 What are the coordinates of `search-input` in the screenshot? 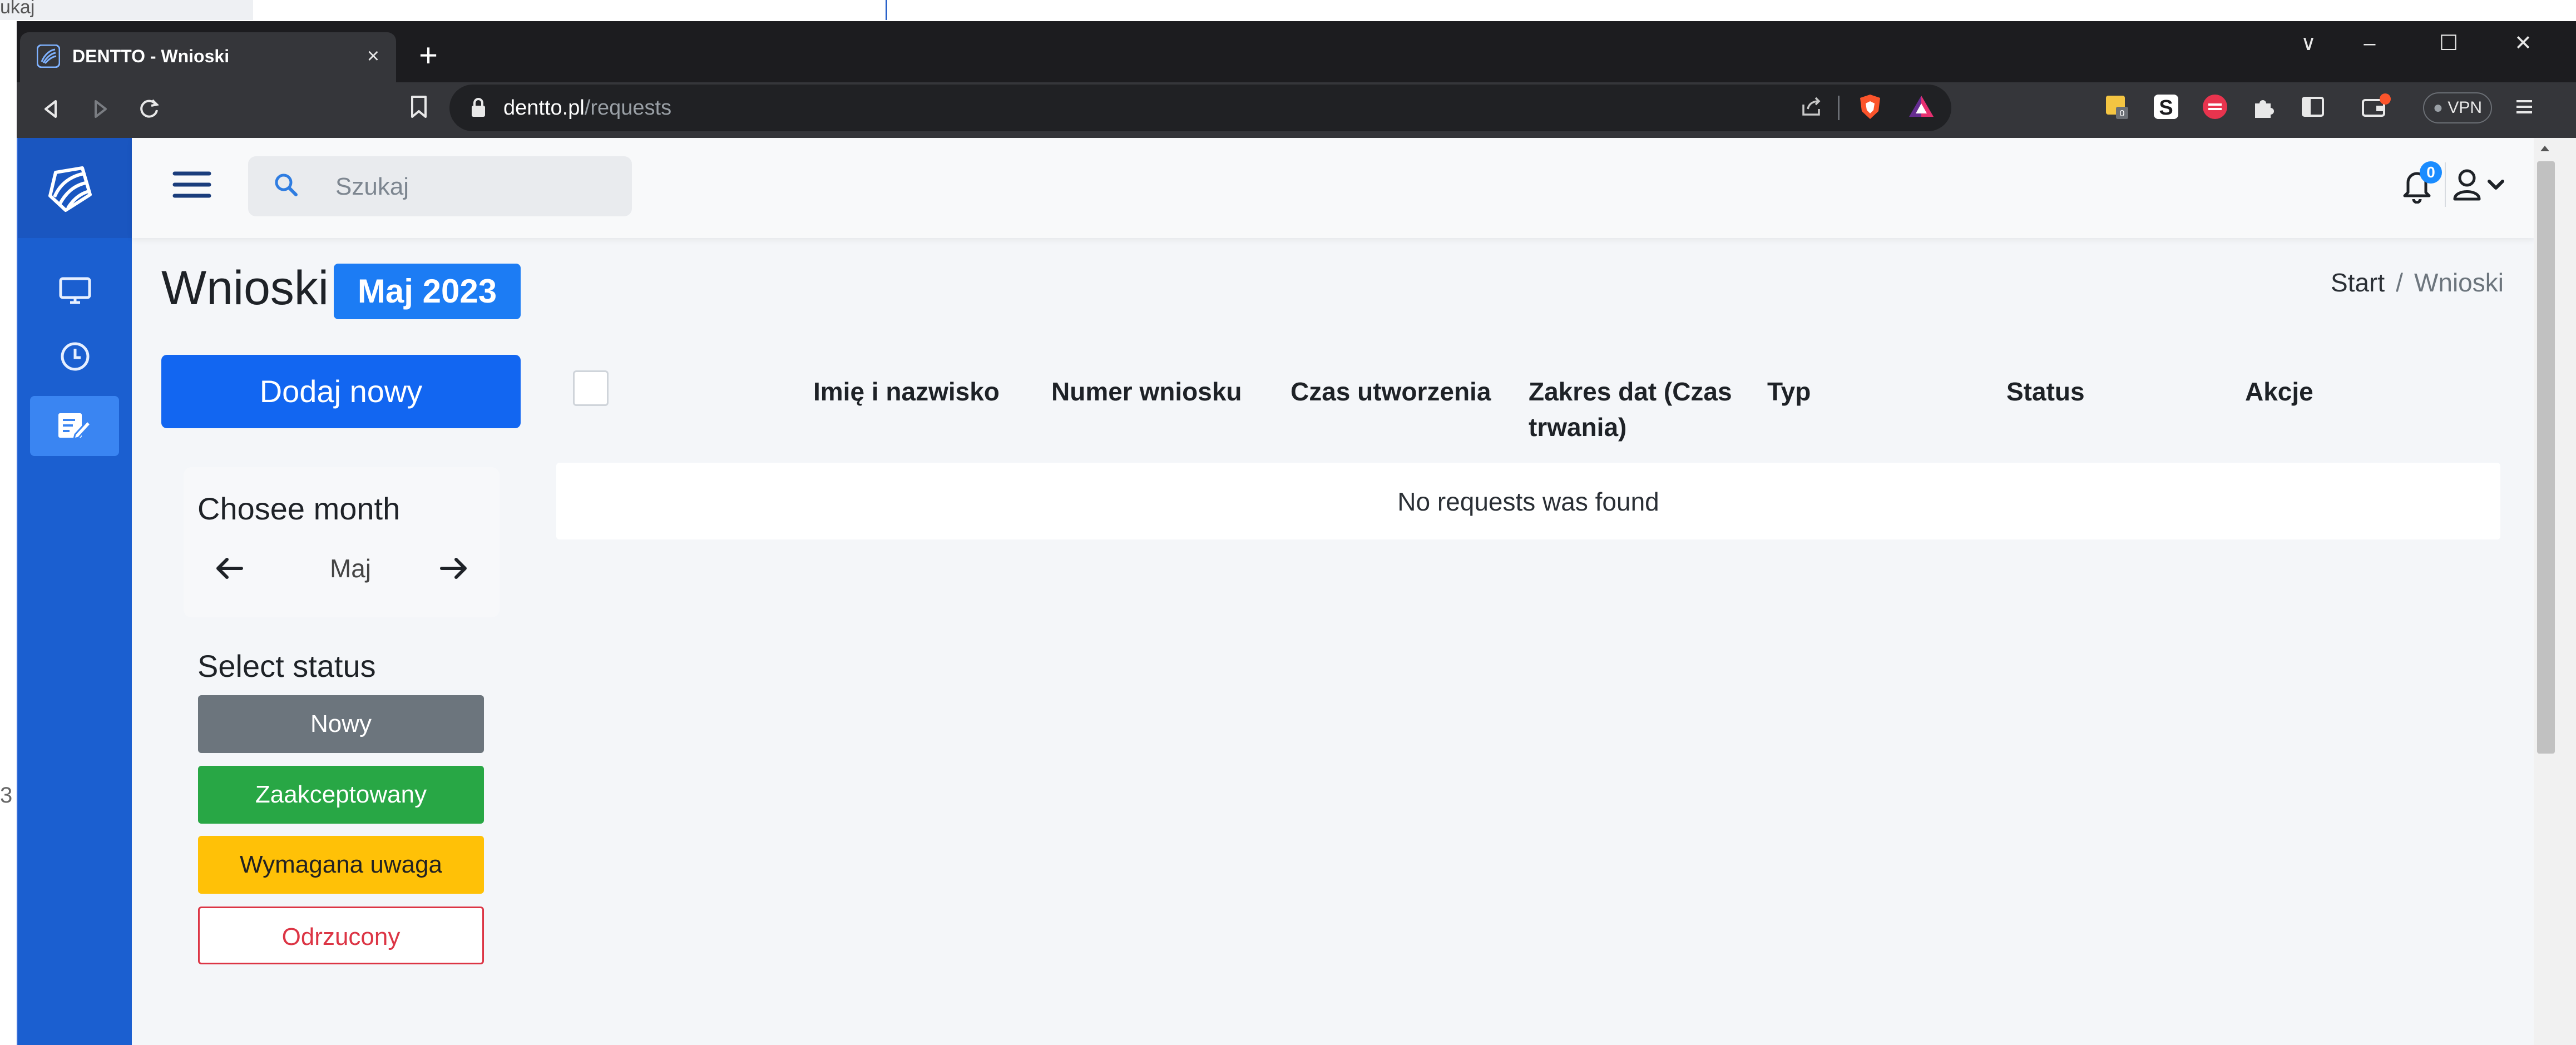 It's located at (440, 186).